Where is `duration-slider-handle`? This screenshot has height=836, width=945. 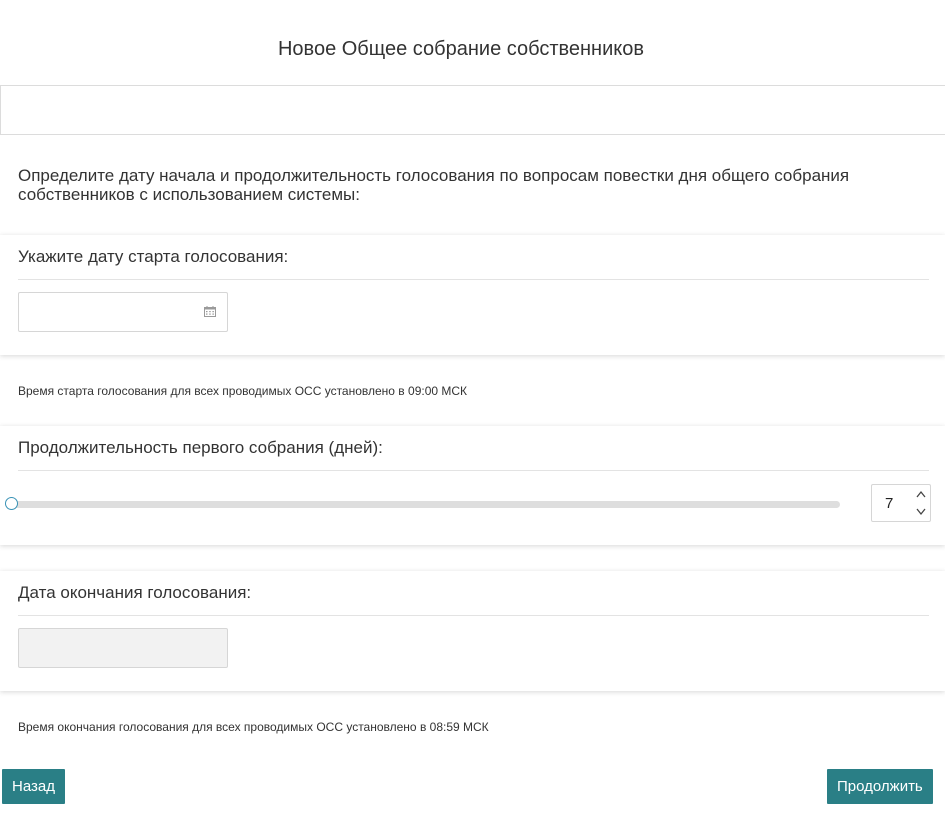
duration-slider-handle is located at coordinates (11, 503).